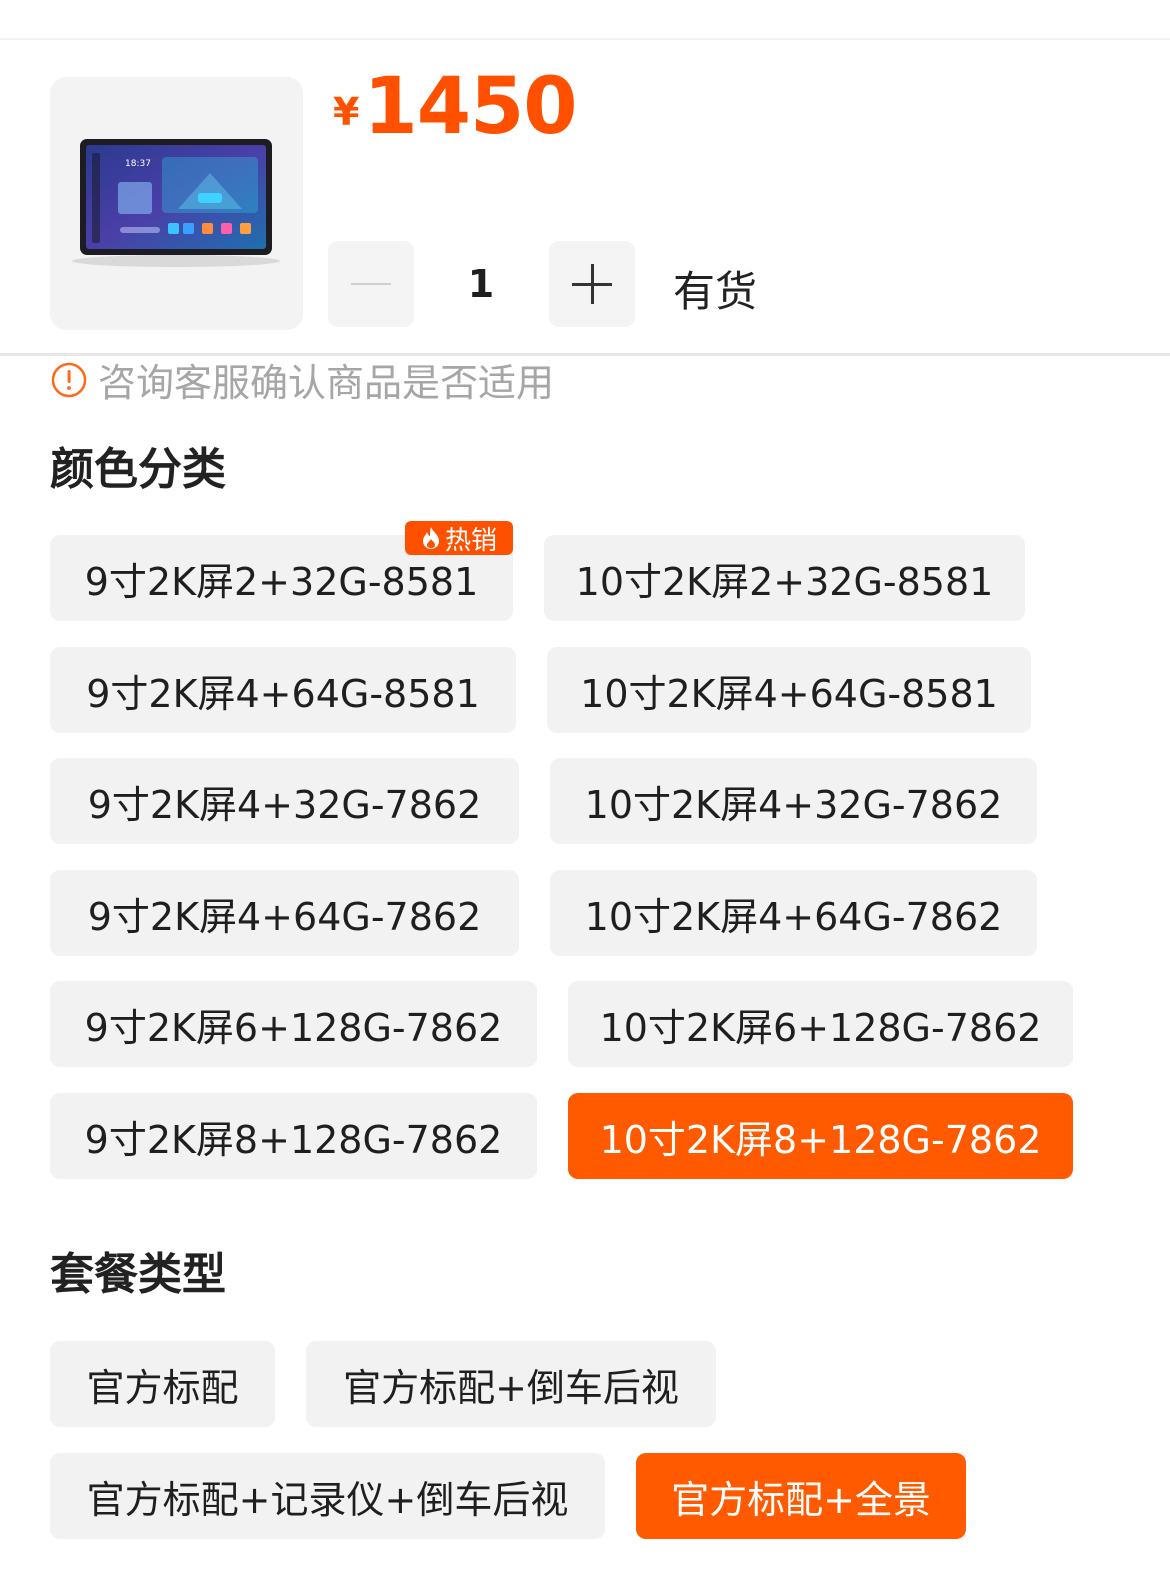 This screenshot has width=1170, height=1582. I want to click on notice-bar: 咨询客服确认商品是否适用, so click(302, 379).